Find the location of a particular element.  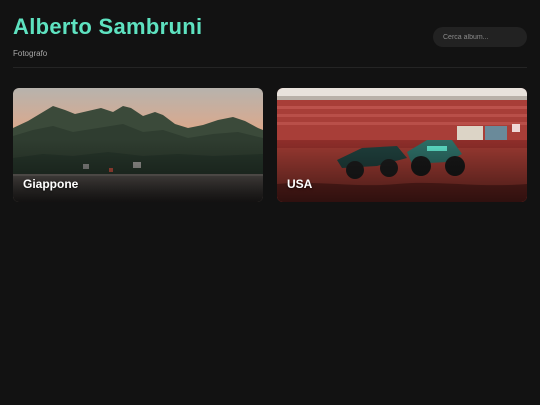

album-card-usa: USA is located at coordinates (402, 145).